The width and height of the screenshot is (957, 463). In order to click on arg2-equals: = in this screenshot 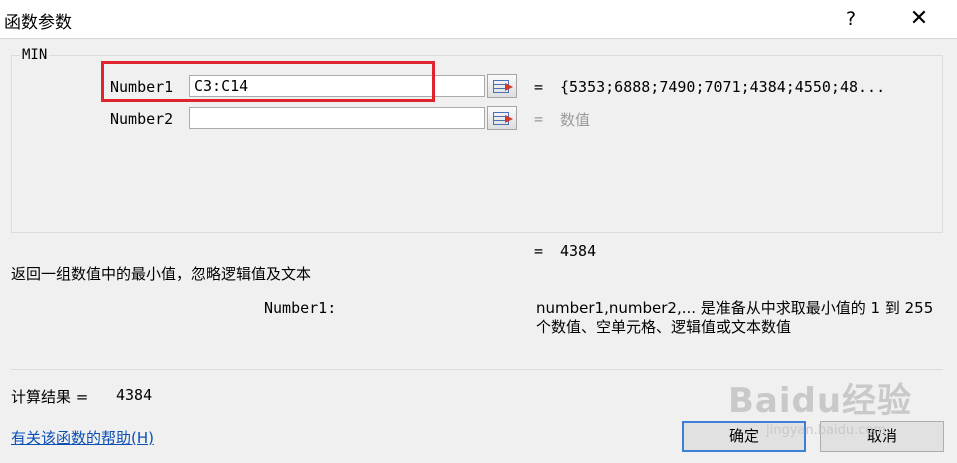, I will do `click(539, 119)`.